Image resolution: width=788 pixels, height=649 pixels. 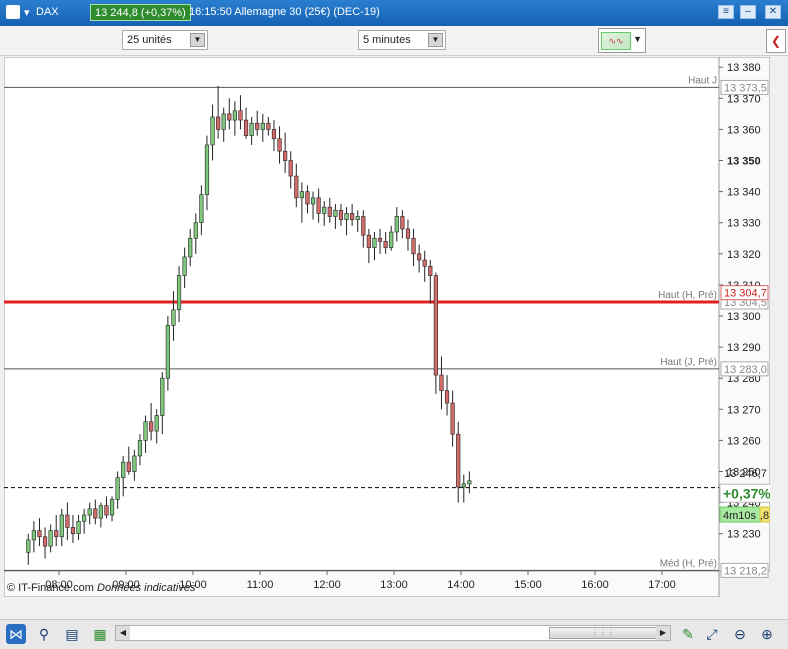 What do you see at coordinates (260, 585) in the screenshot?
I see `x-tick-label: 11:00` at bounding box center [260, 585].